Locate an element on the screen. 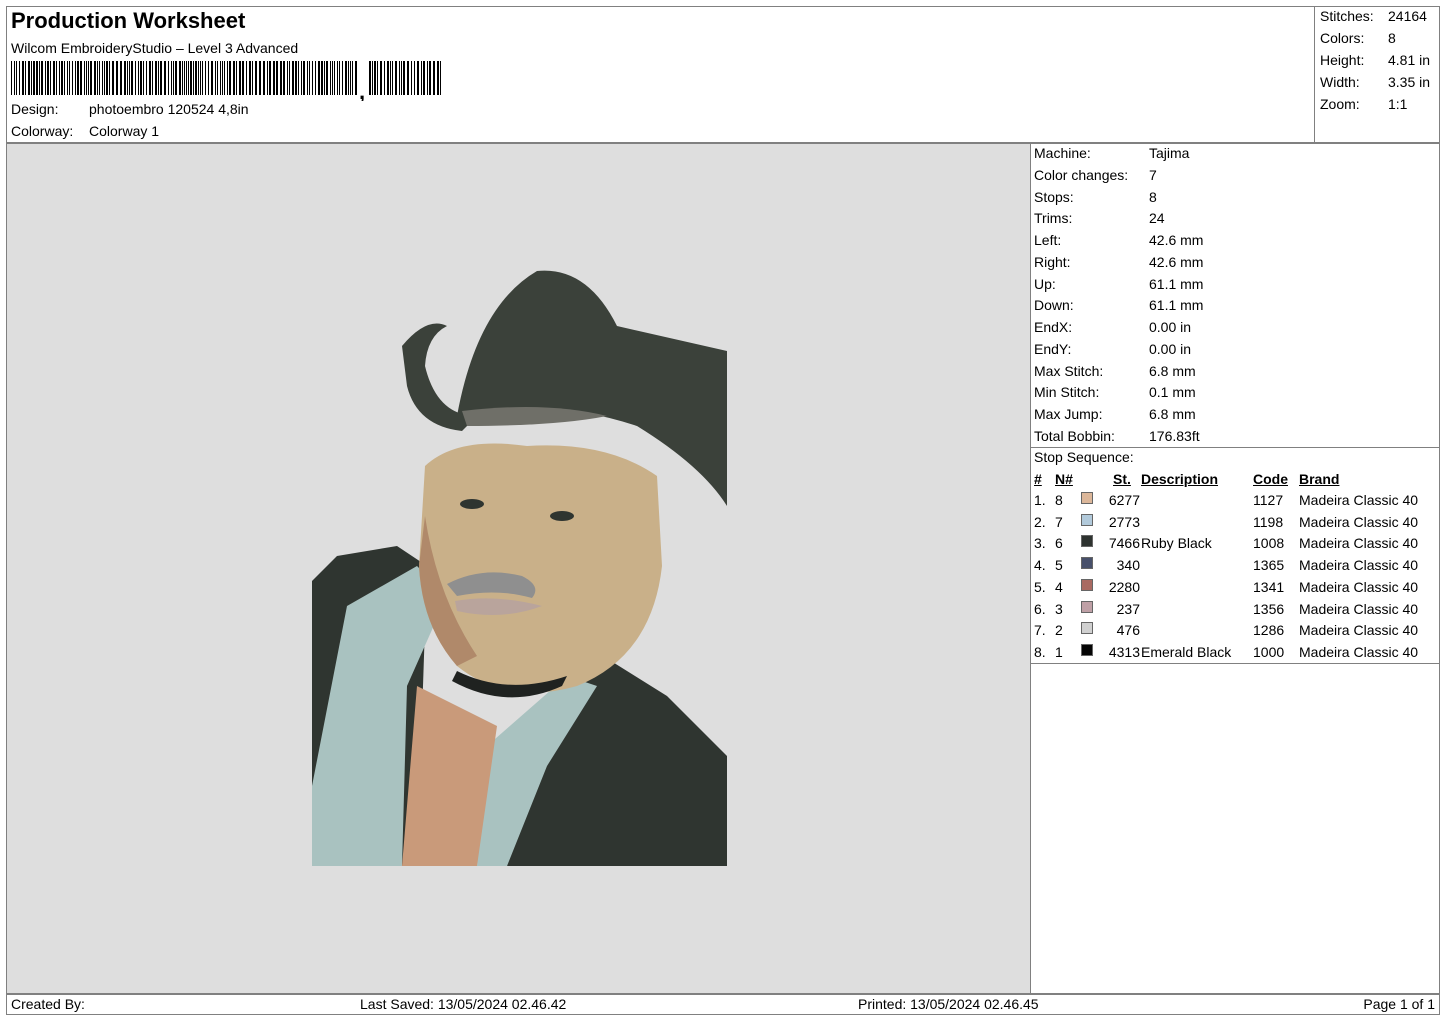 The width and height of the screenshot is (1445, 1021). machine-info-row: Down: 61.1 mm is located at coordinates (1118, 305).